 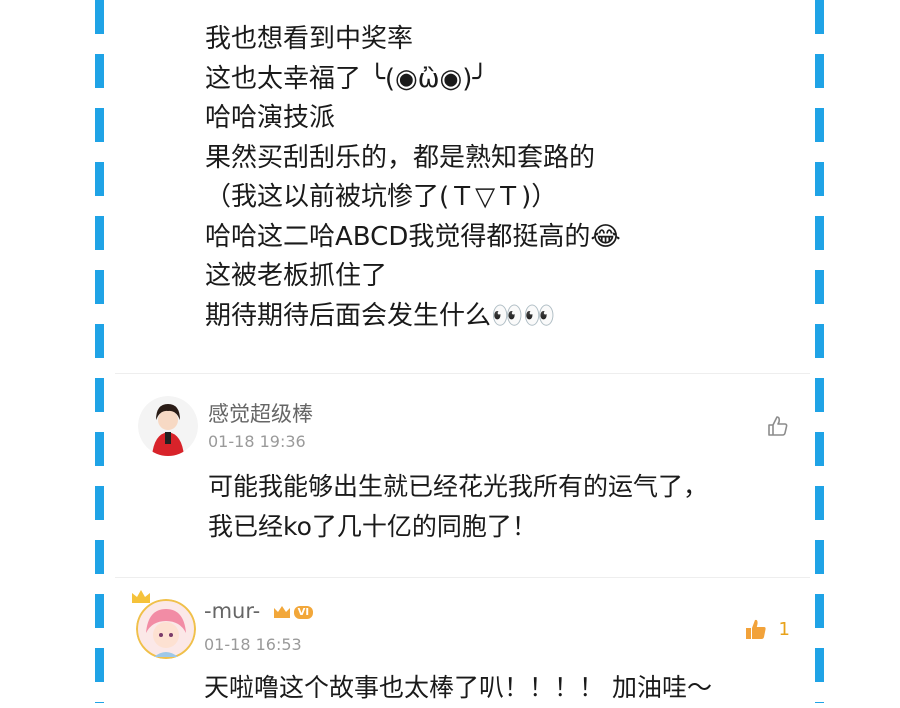 What do you see at coordinates (784, 629) in the screenshot?
I see `like-count: 1` at bounding box center [784, 629].